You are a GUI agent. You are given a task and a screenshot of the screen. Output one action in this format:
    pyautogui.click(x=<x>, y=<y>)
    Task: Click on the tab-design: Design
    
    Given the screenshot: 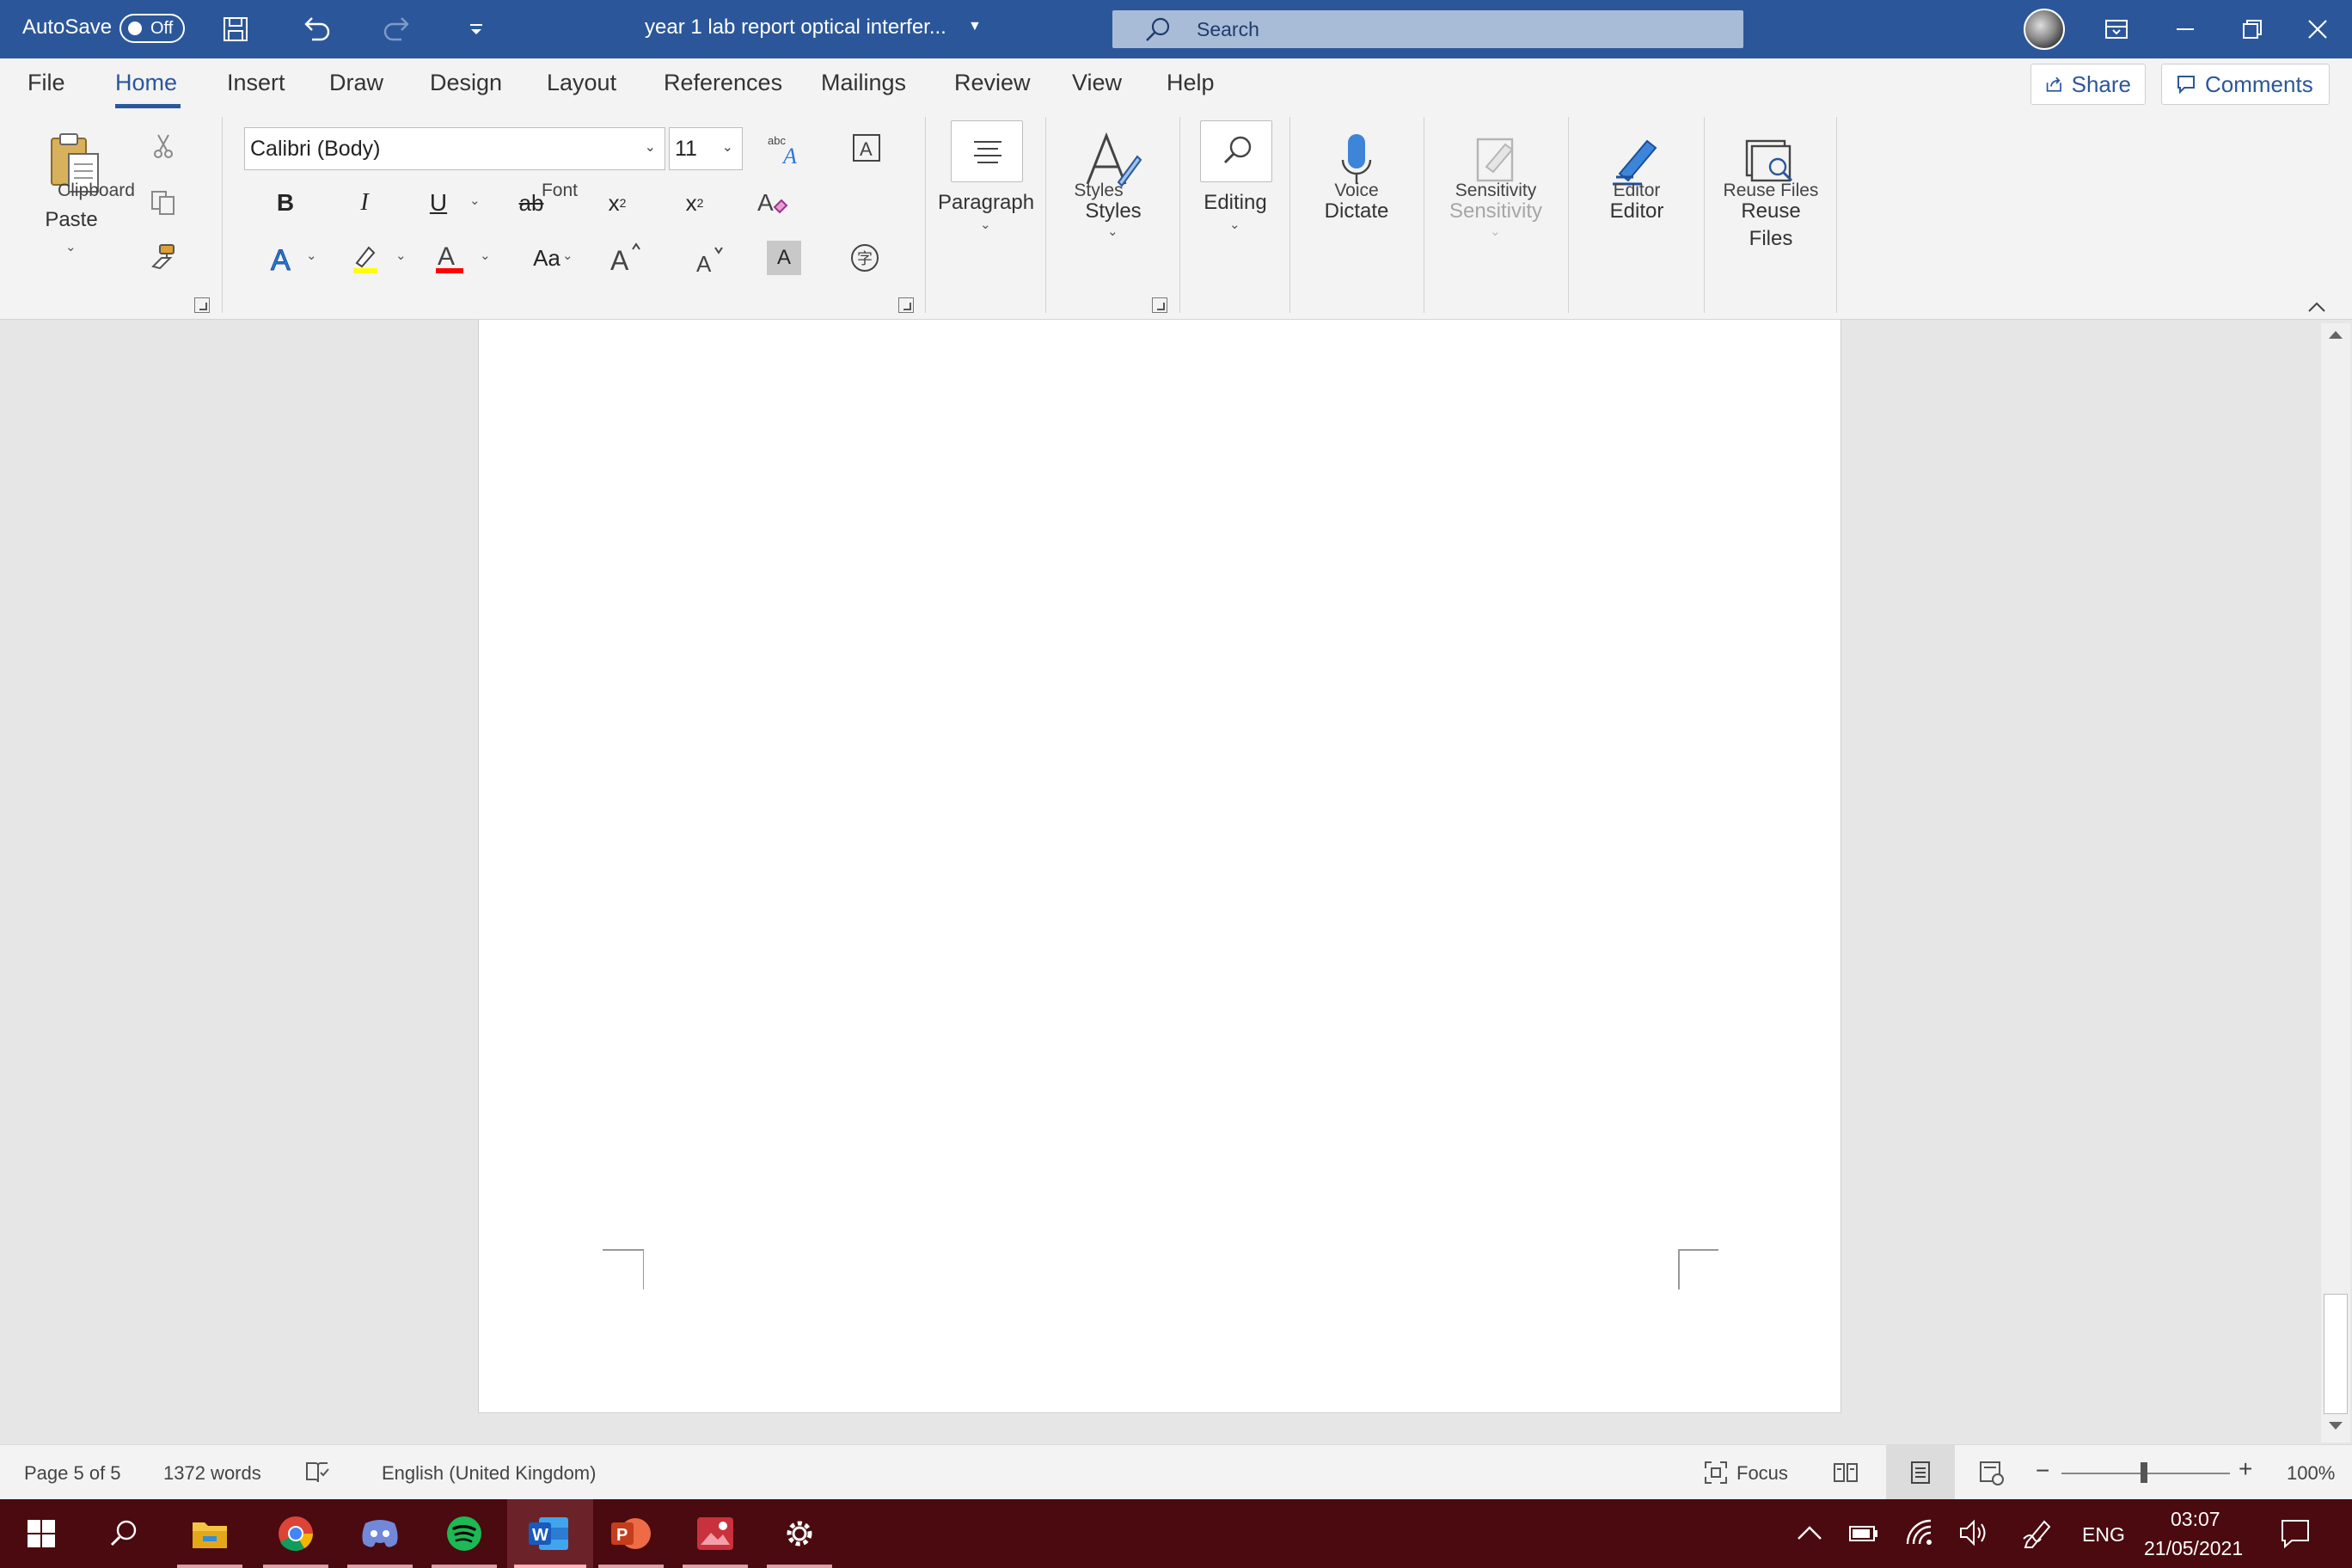 What is the action you would take?
    pyautogui.click(x=466, y=83)
    